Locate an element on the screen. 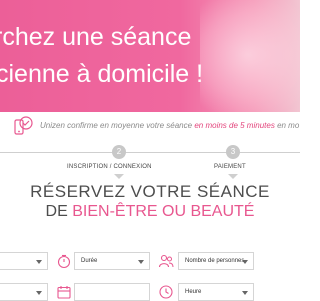 The height and width of the screenshot is (301, 320). timer-icon is located at coordinates (64, 261).